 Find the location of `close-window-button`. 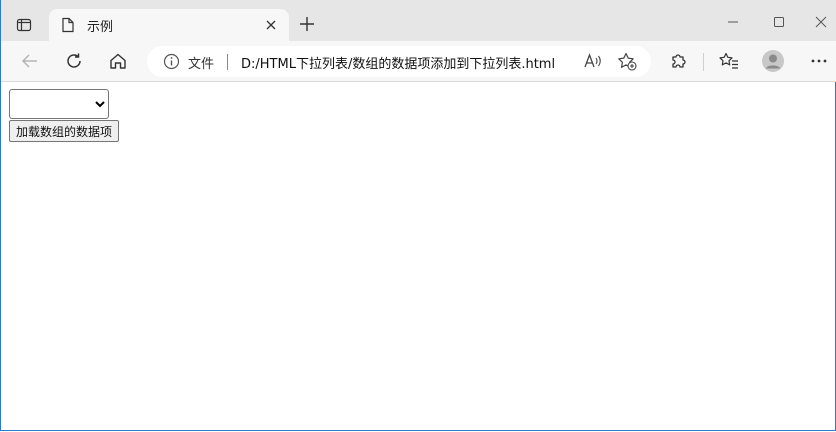

close-window-button is located at coordinates (821, 22).